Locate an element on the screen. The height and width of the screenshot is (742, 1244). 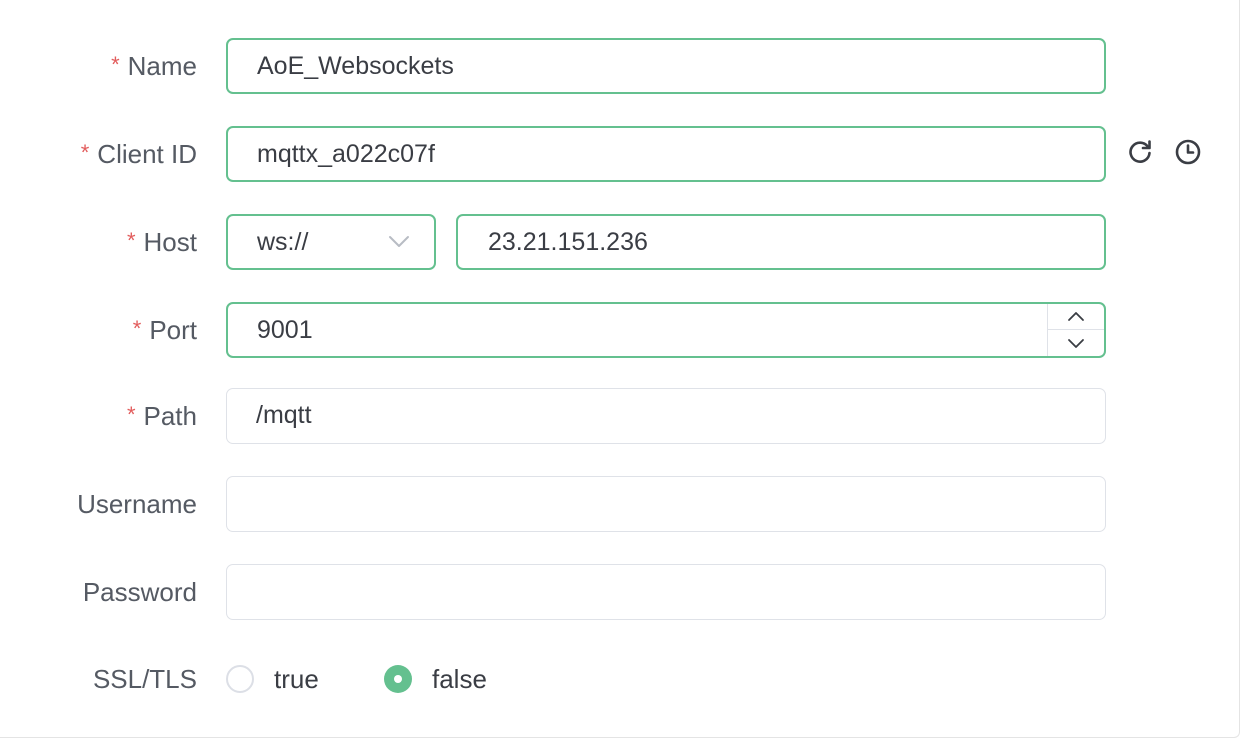
path-input: /mqtt is located at coordinates (666, 416).